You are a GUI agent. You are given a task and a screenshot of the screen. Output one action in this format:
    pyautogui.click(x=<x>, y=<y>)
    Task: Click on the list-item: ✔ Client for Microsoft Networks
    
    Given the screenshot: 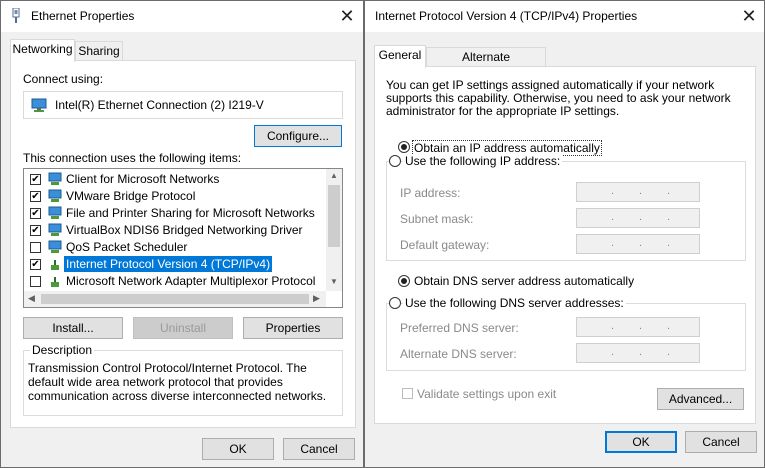 What is the action you would take?
    pyautogui.click(x=183, y=179)
    